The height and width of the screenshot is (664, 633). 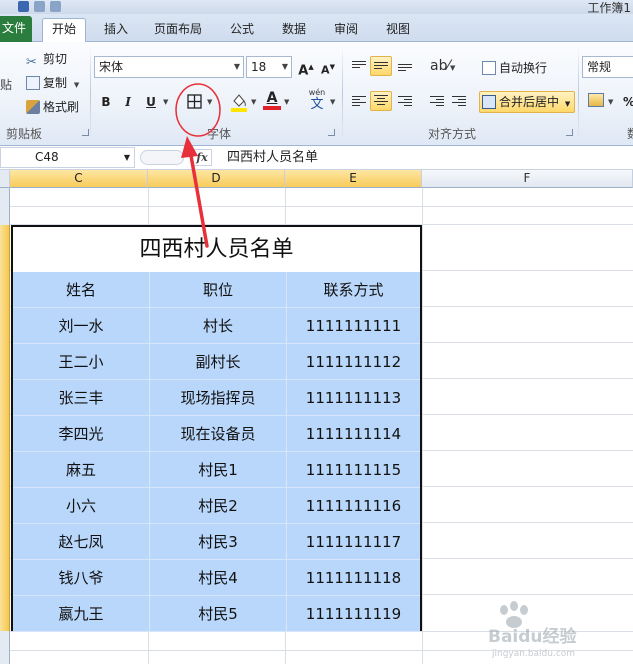 I want to click on align-center-icon, so click(x=381, y=101).